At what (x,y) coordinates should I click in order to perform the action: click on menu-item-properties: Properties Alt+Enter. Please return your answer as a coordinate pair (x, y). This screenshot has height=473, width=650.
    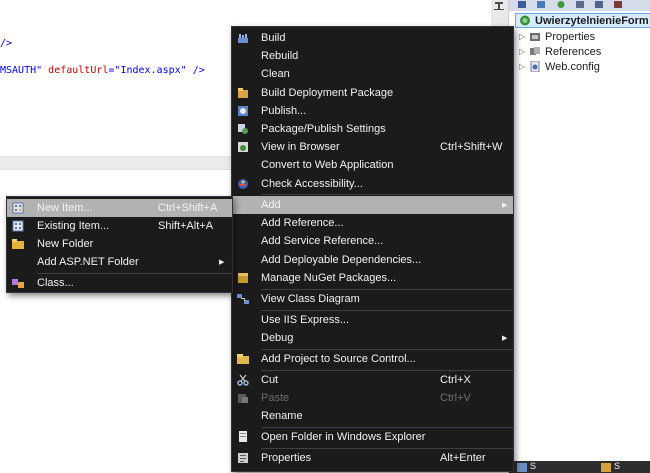
    Looking at the image, I should click on (372, 458).